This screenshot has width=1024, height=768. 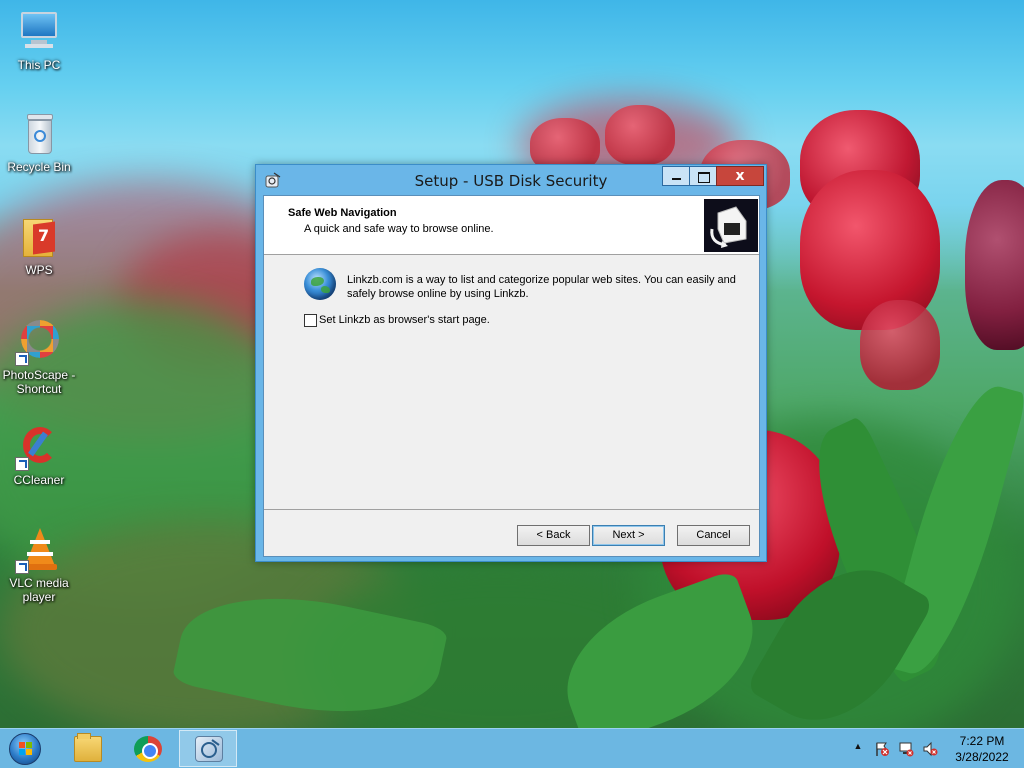 I want to click on globe-icon, so click(x=320, y=284).